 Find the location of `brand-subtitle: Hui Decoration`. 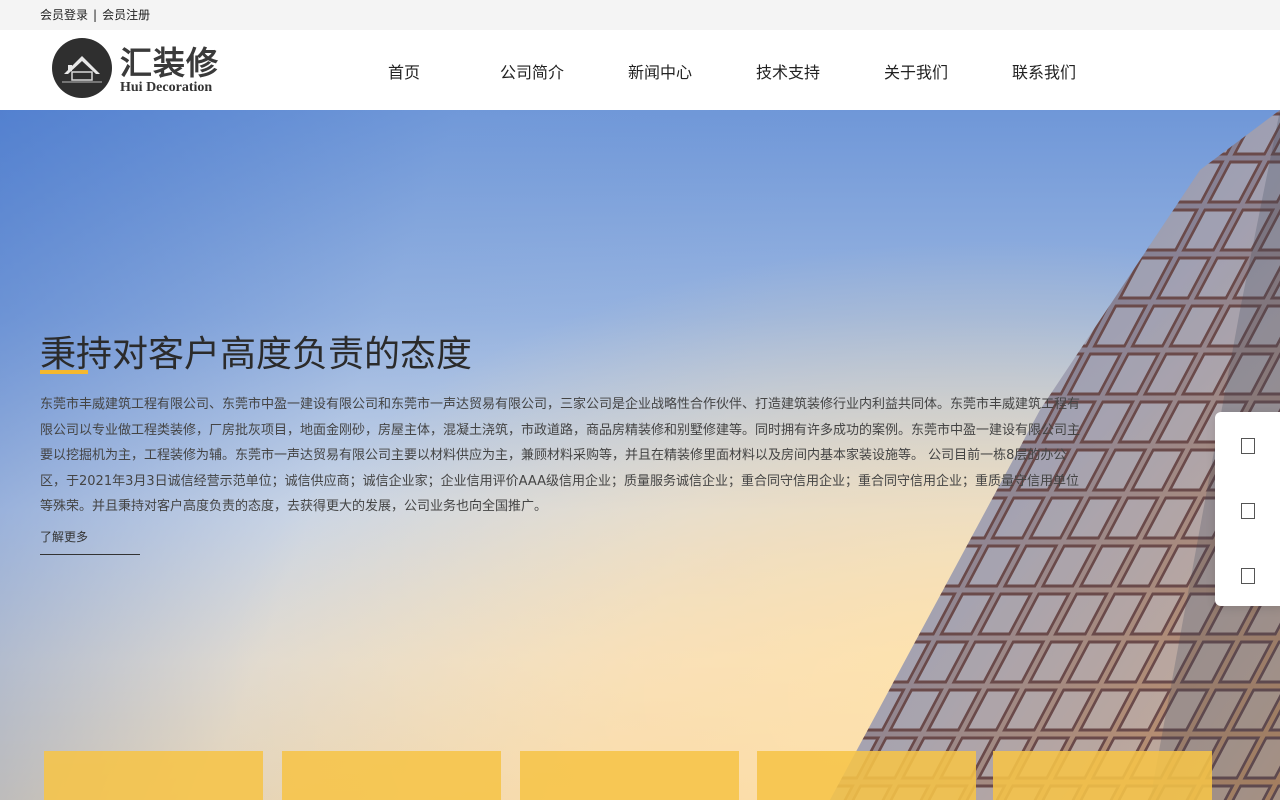

brand-subtitle: Hui Decoration is located at coordinates (166, 87).